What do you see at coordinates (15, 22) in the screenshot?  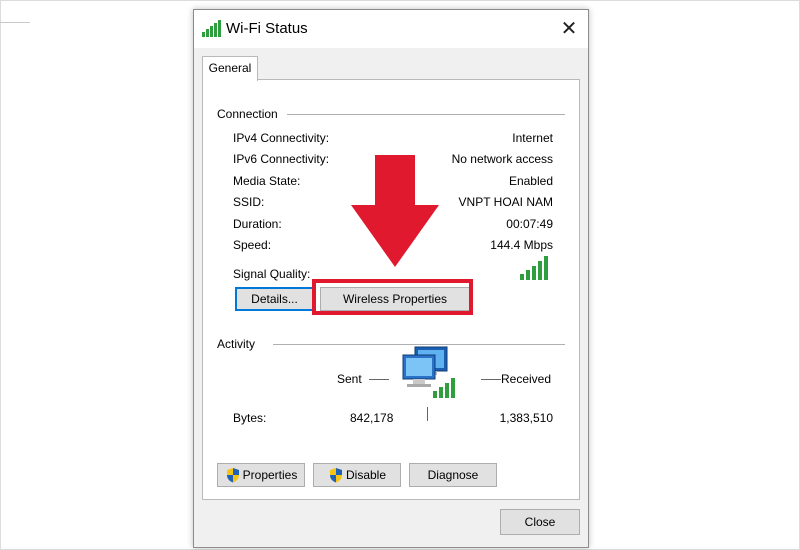 I see `background-line` at bounding box center [15, 22].